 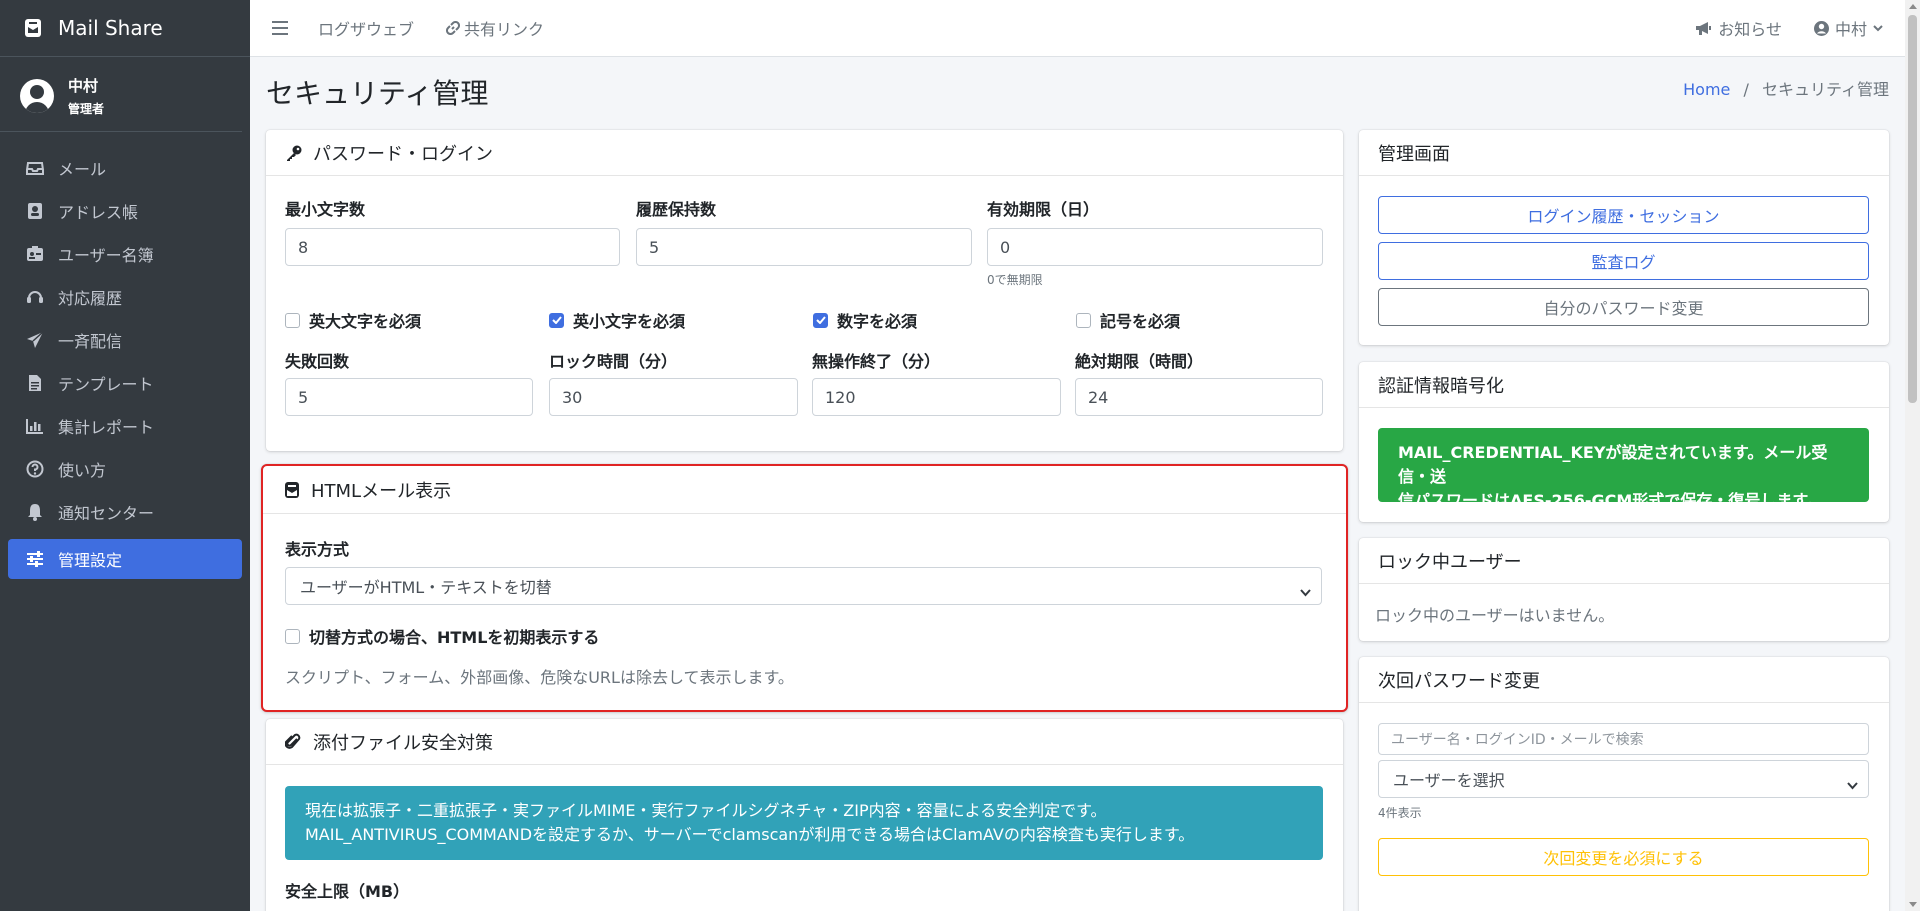 What do you see at coordinates (82, 470) in the screenshot?
I see `sidebar-item-label: 使い方` at bounding box center [82, 470].